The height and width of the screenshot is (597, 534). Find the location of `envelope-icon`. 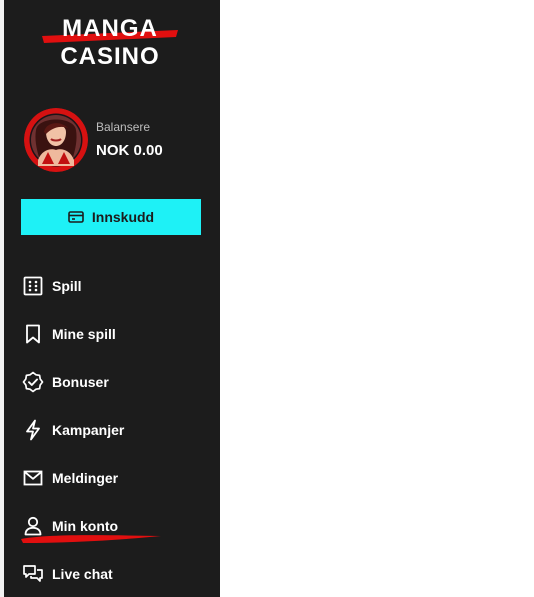

envelope-icon is located at coordinates (33, 478).